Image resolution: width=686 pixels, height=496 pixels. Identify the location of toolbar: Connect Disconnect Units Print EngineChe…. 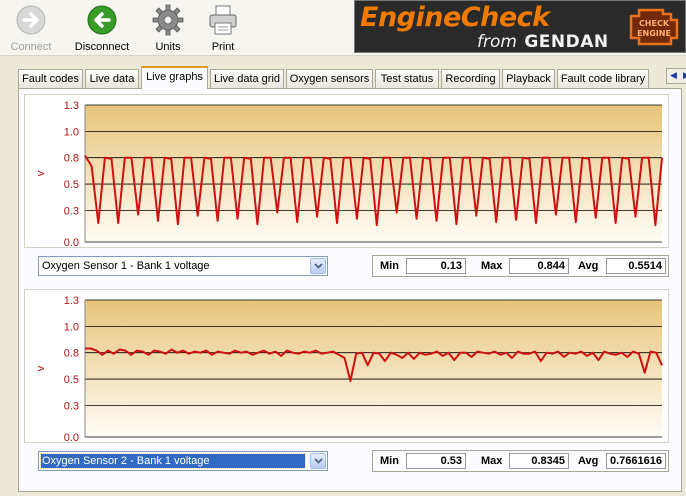
(343, 28).